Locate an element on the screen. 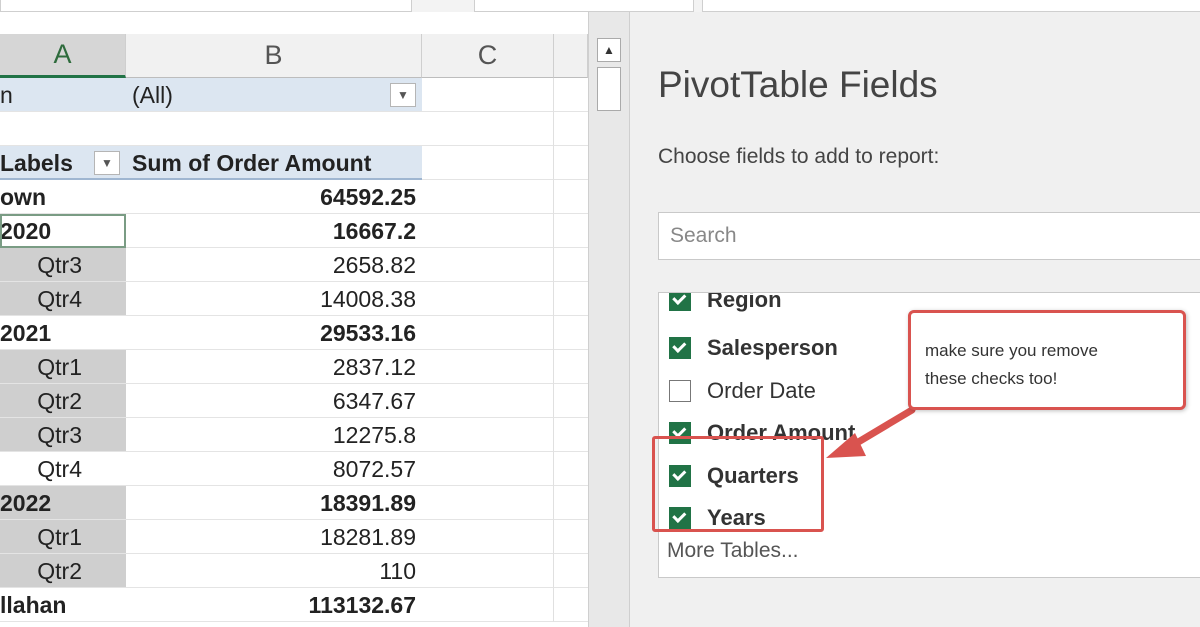  column-header-b: B is located at coordinates (274, 56).